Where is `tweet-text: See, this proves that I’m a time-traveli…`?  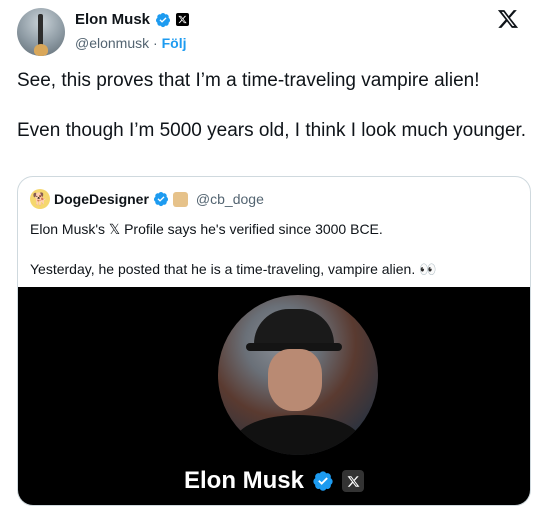 tweet-text: See, this proves that I’m a time-traveli… is located at coordinates (272, 105).